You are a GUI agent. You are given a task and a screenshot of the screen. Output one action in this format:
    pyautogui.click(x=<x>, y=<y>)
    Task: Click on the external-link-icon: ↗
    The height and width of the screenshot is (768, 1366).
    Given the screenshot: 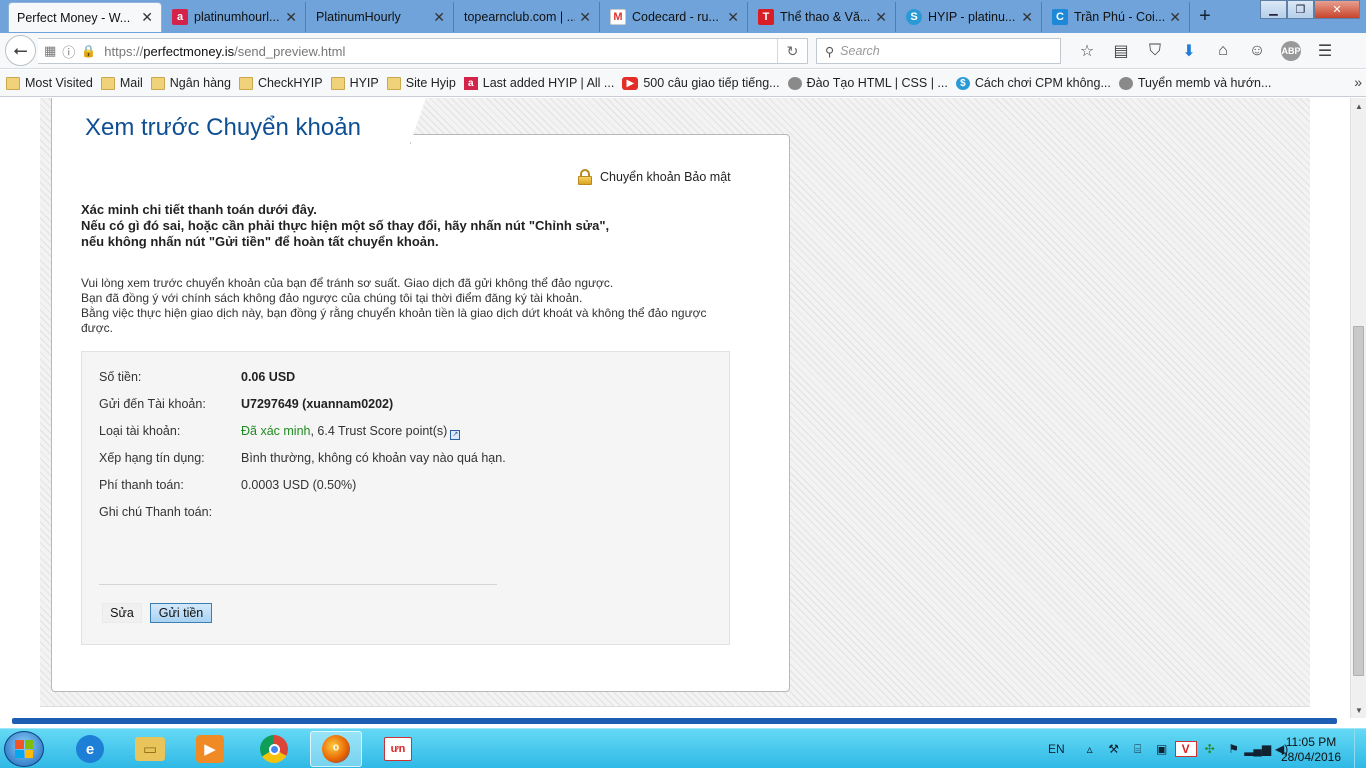 What is the action you would take?
    pyautogui.click(x=455, y=435)
    